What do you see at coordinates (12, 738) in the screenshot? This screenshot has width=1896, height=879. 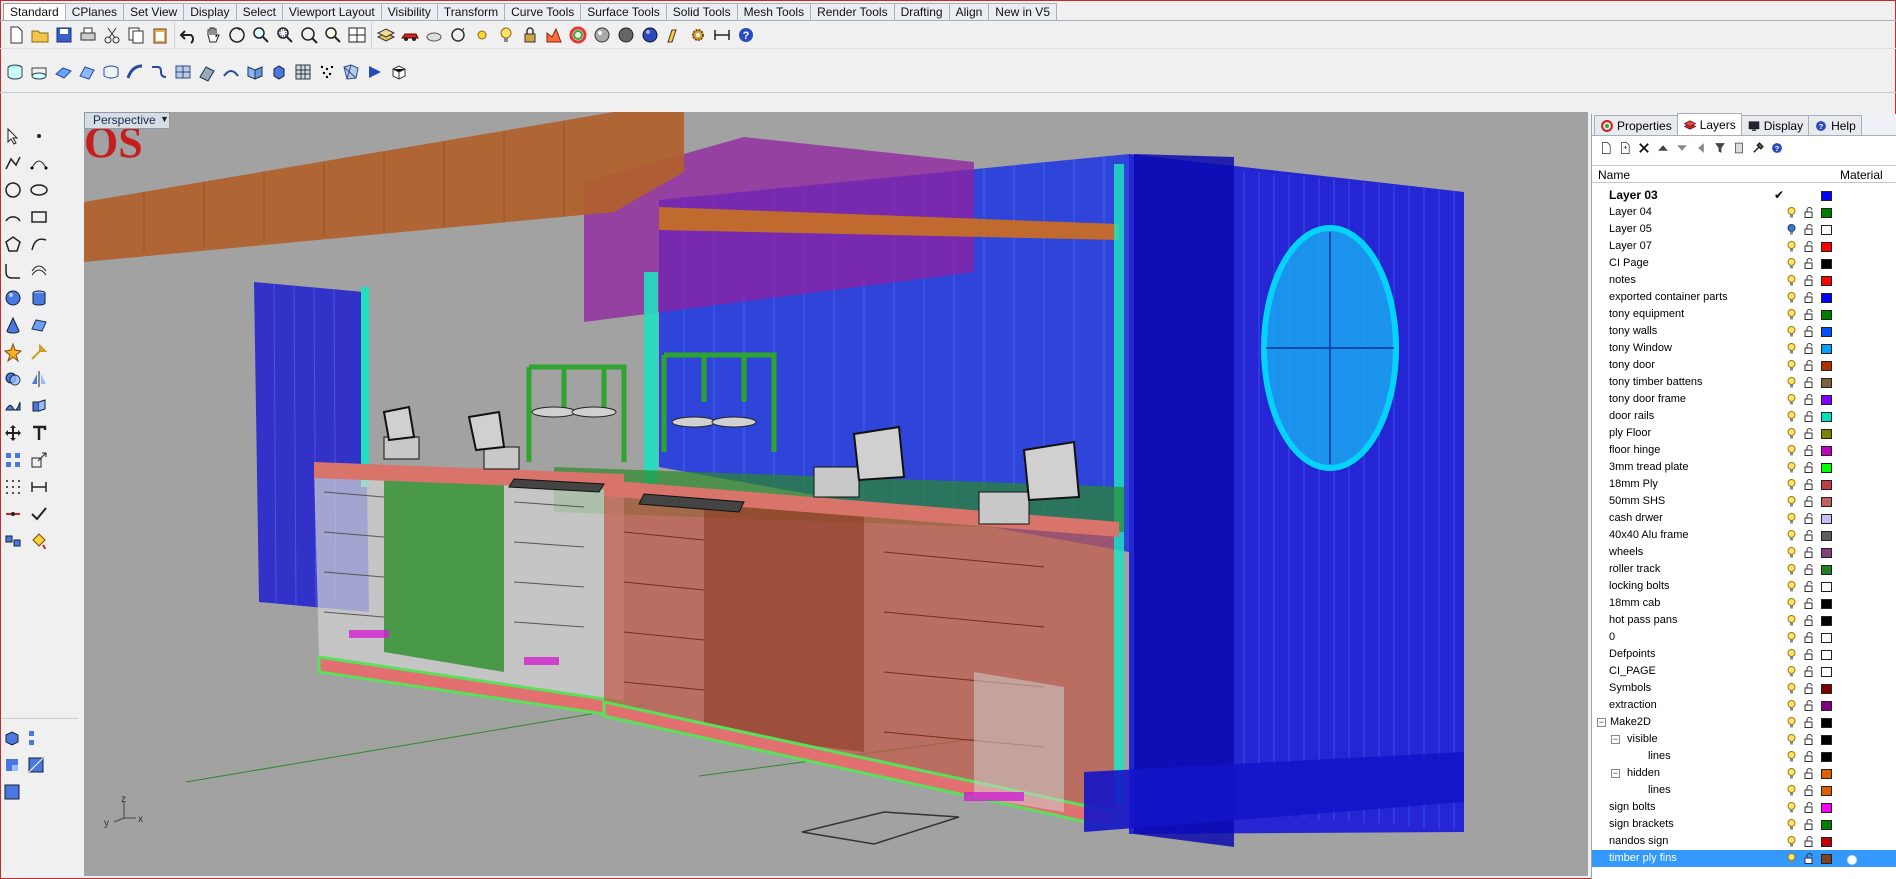 I see `solid-cube-icon` at bounding box center [12, 738].